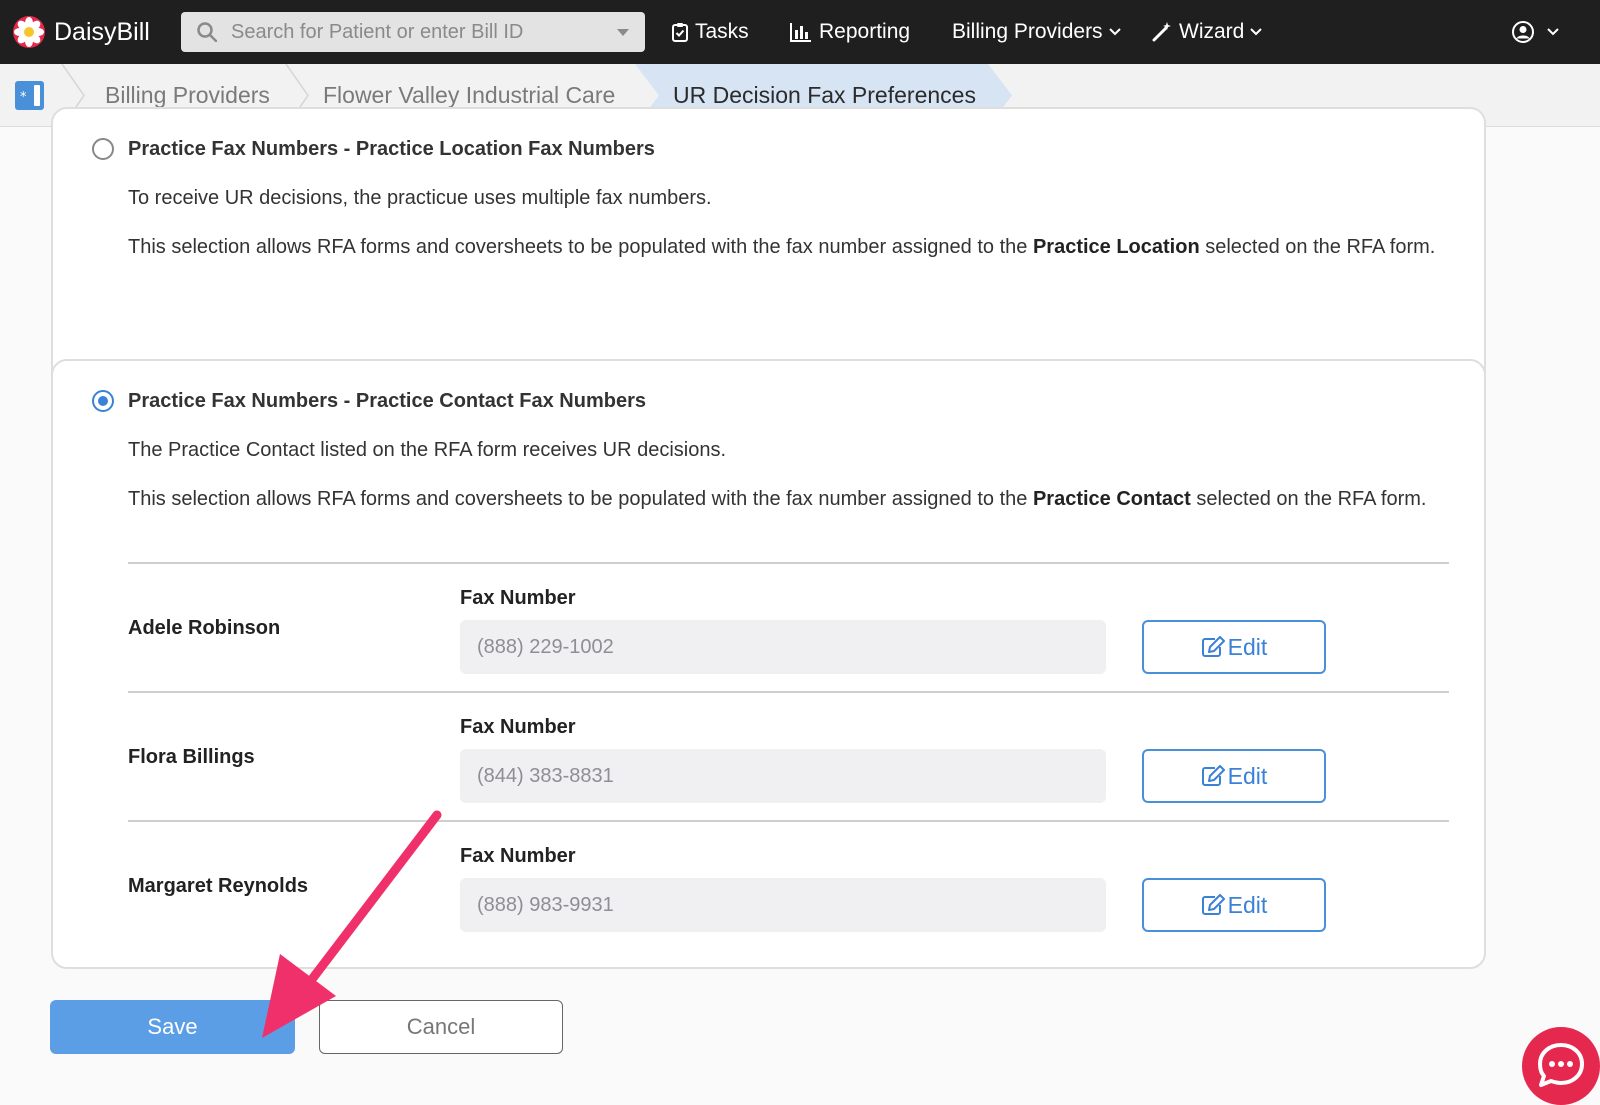  I want to click on home-icon: *, so click(29, 95).